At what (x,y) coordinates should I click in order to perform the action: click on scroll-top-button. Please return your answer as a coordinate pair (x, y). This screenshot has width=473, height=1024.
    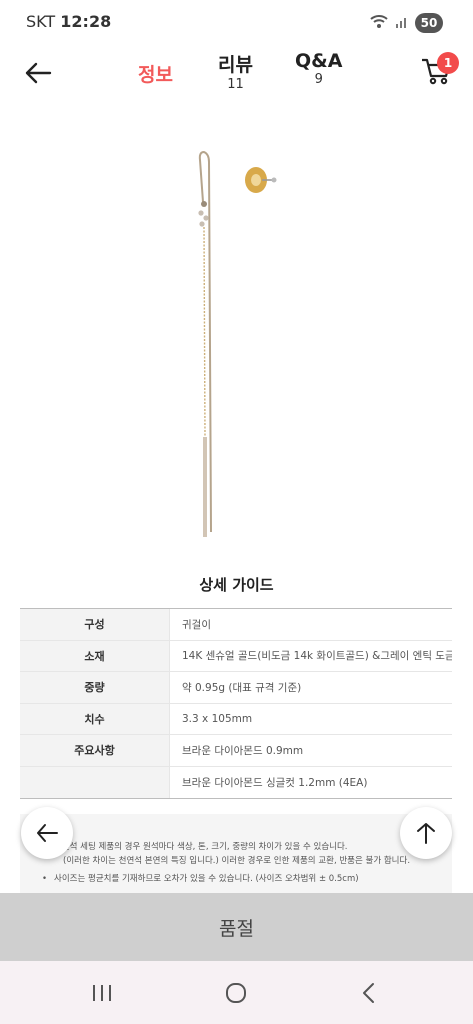
    Looking at the image, I should click on (426, 833).